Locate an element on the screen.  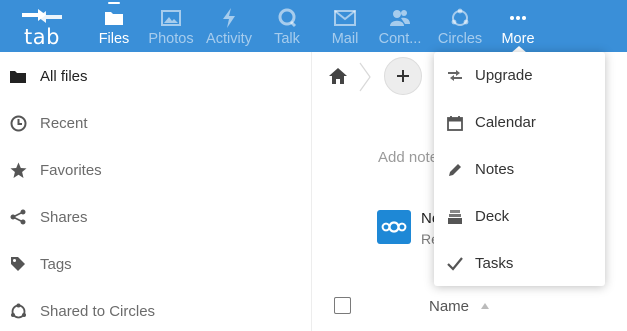
sidebar-item-label: All files is located at coordinates (64, 76).